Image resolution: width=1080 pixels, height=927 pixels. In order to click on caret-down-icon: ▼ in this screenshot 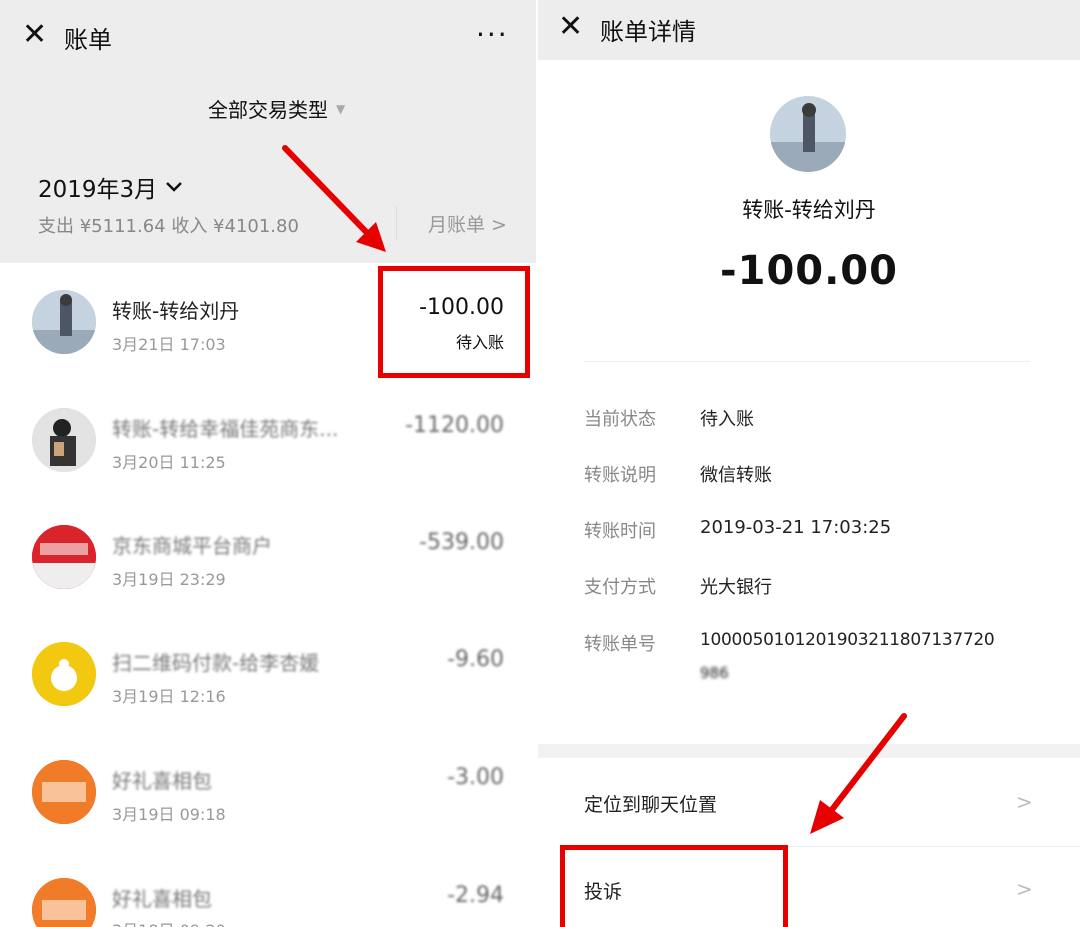, I will do `click(341, 108)`.